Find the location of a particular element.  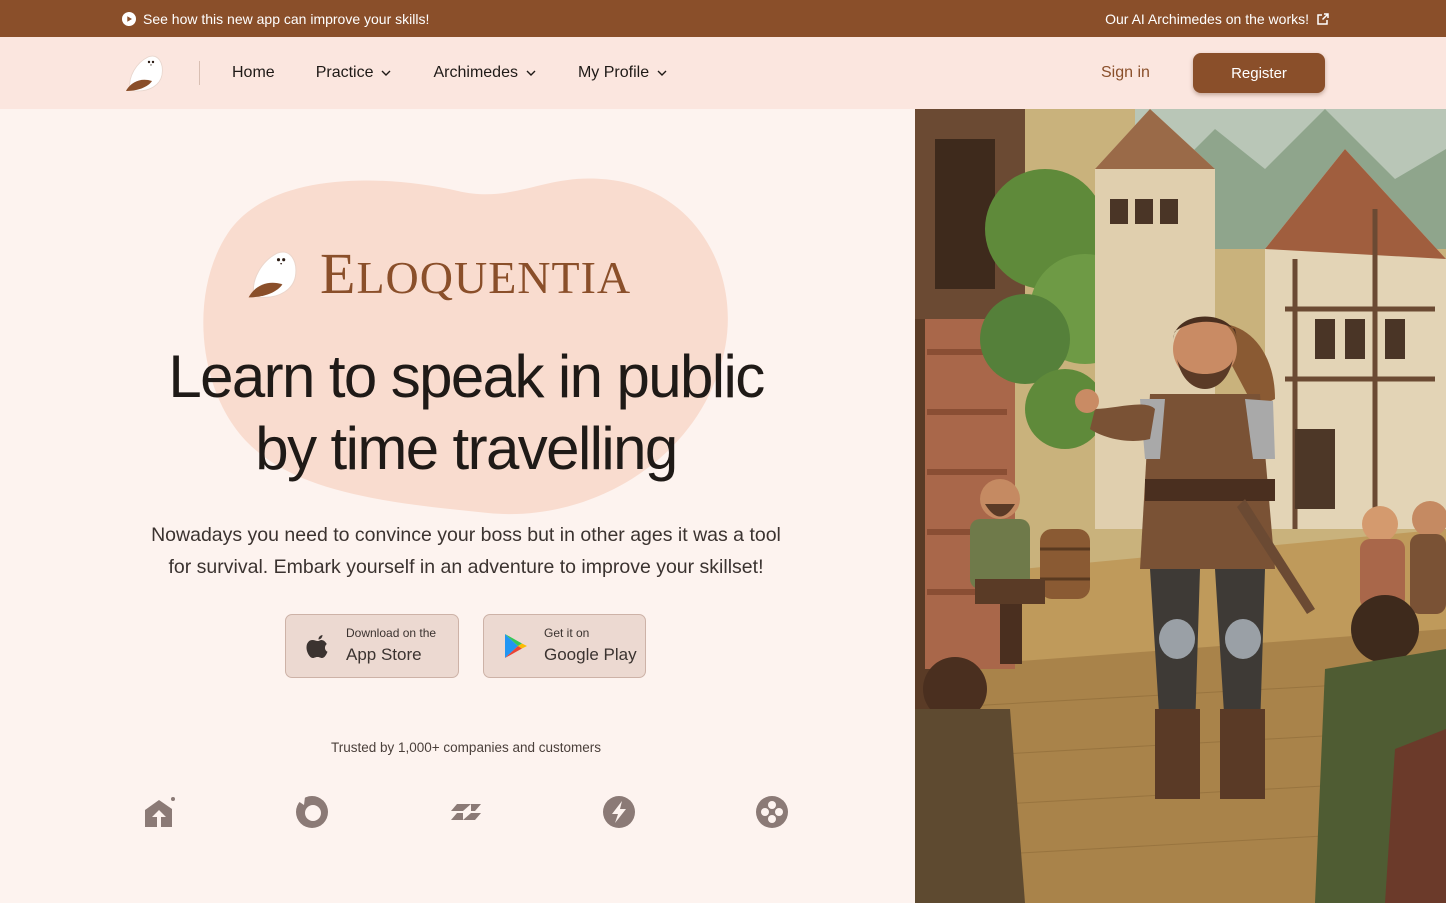

headline-line-2: by time travelling is located at coordinates (466, 448).